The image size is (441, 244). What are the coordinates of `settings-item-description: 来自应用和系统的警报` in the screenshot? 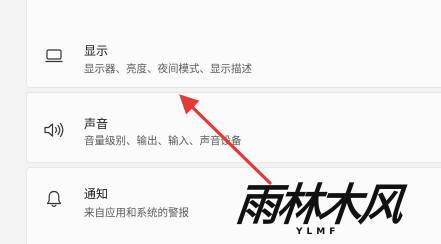 It's located at (136, 213).